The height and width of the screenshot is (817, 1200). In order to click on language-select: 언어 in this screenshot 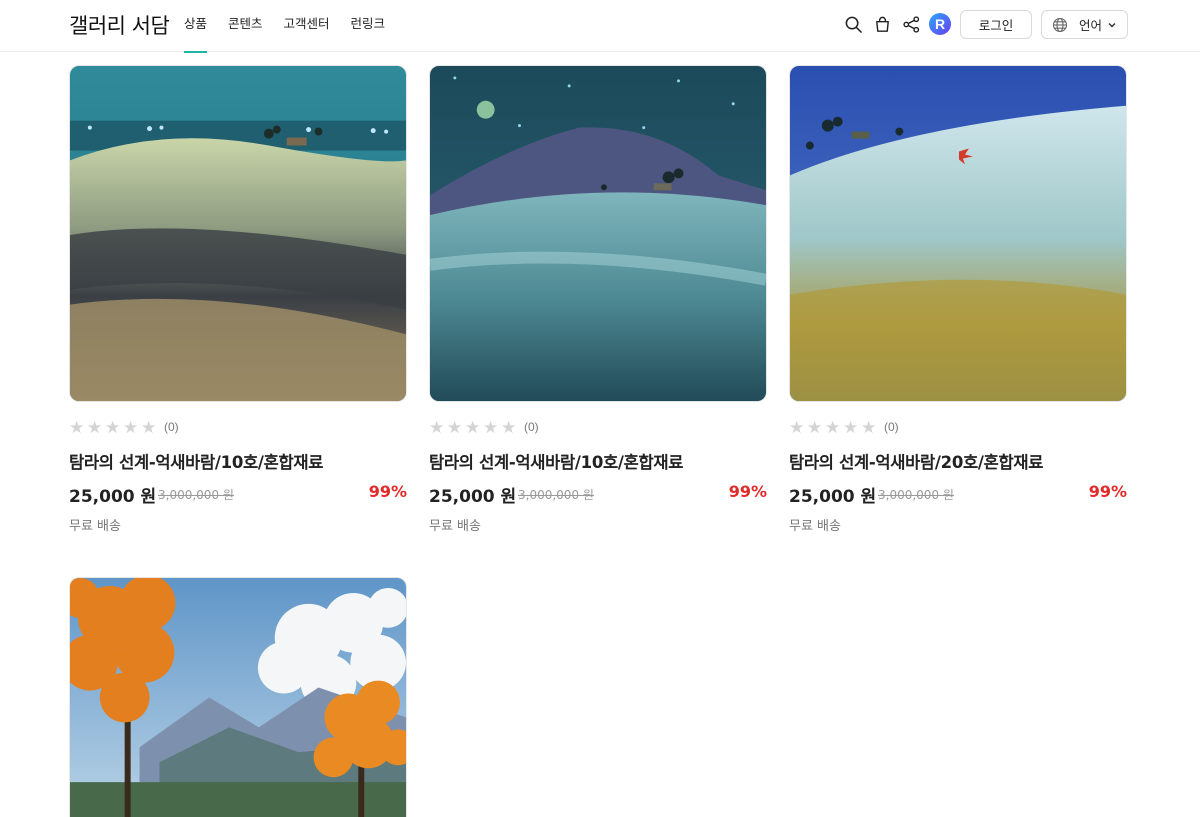, I will do `click(1084, 24)`.